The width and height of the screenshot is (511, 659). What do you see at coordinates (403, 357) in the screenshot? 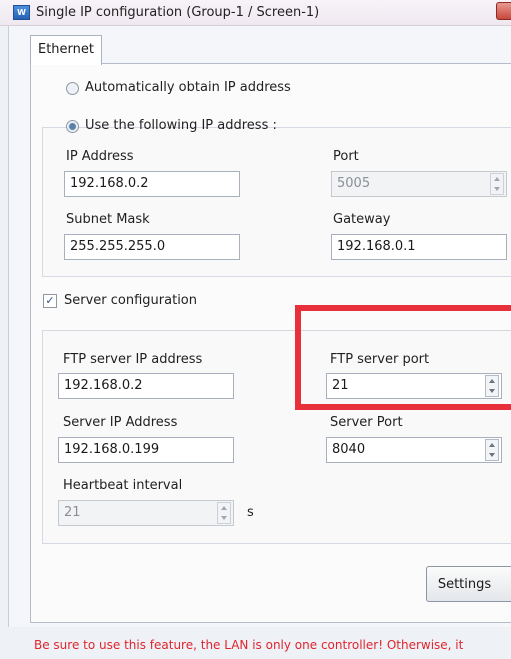
I see `highlight-box` at bounding box center [403, 357].